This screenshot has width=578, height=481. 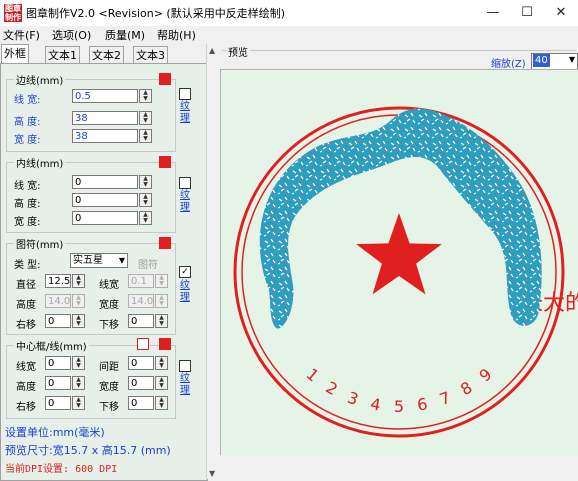 What do you see at coordinates (105, 136) in the screenshot?
I see `border-width-dim-input: 38` at bounding box center [105, 136].